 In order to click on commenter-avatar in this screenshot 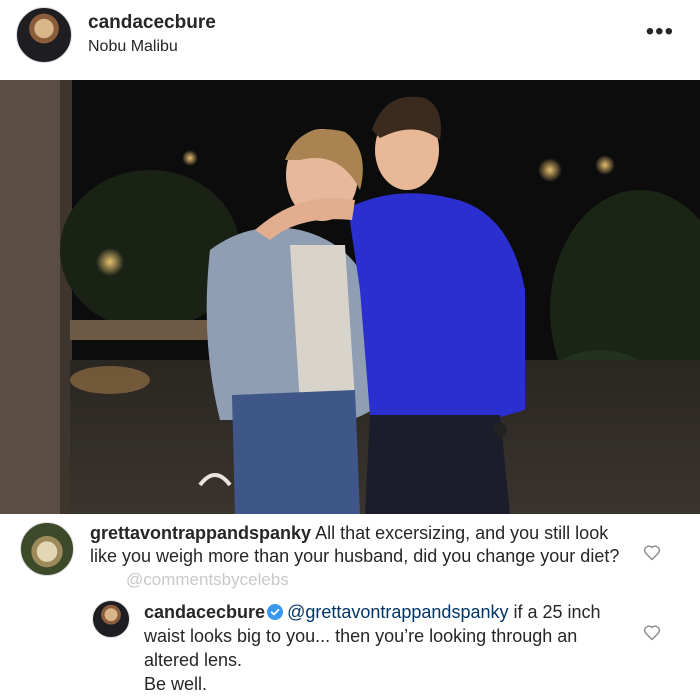, I will do `click(47, 549)`.